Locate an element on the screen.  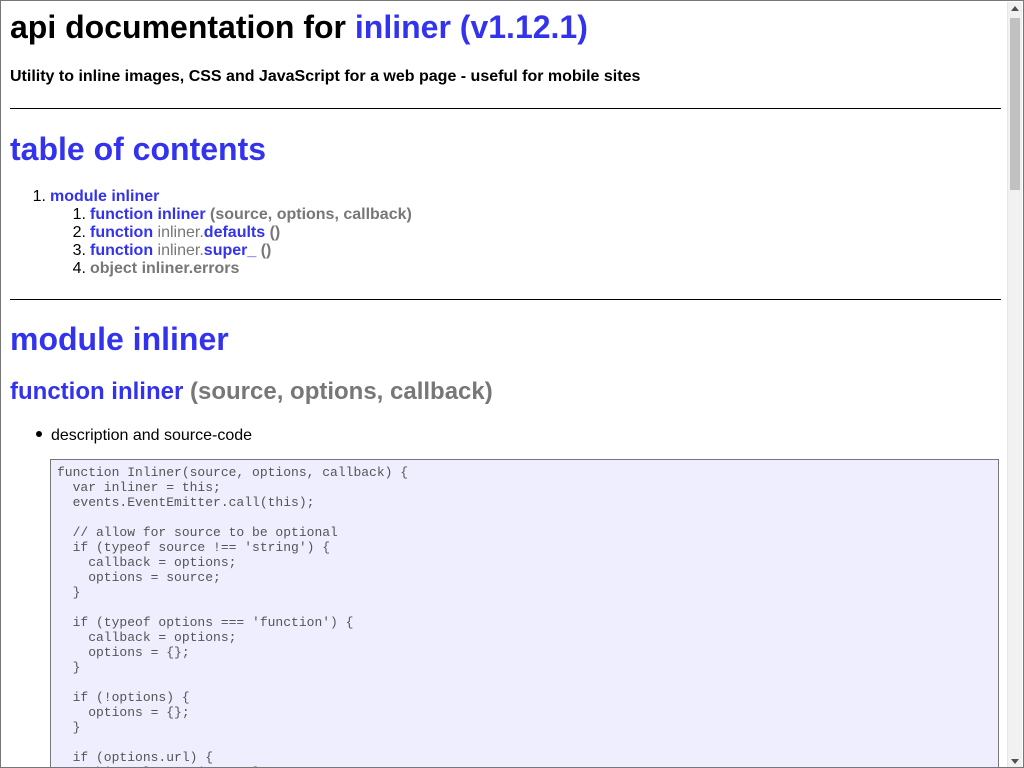
page-title: api documentation for inliner (v1.12.1) is located at coordinates (299, 27).